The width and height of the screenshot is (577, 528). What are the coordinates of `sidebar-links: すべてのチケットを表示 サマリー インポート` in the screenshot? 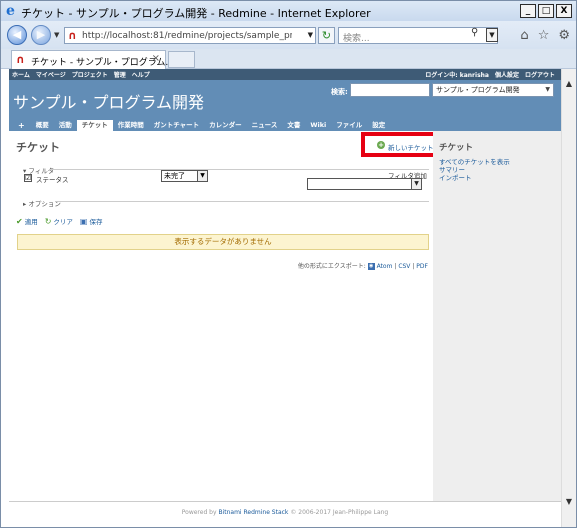 It's located at (474, 170).